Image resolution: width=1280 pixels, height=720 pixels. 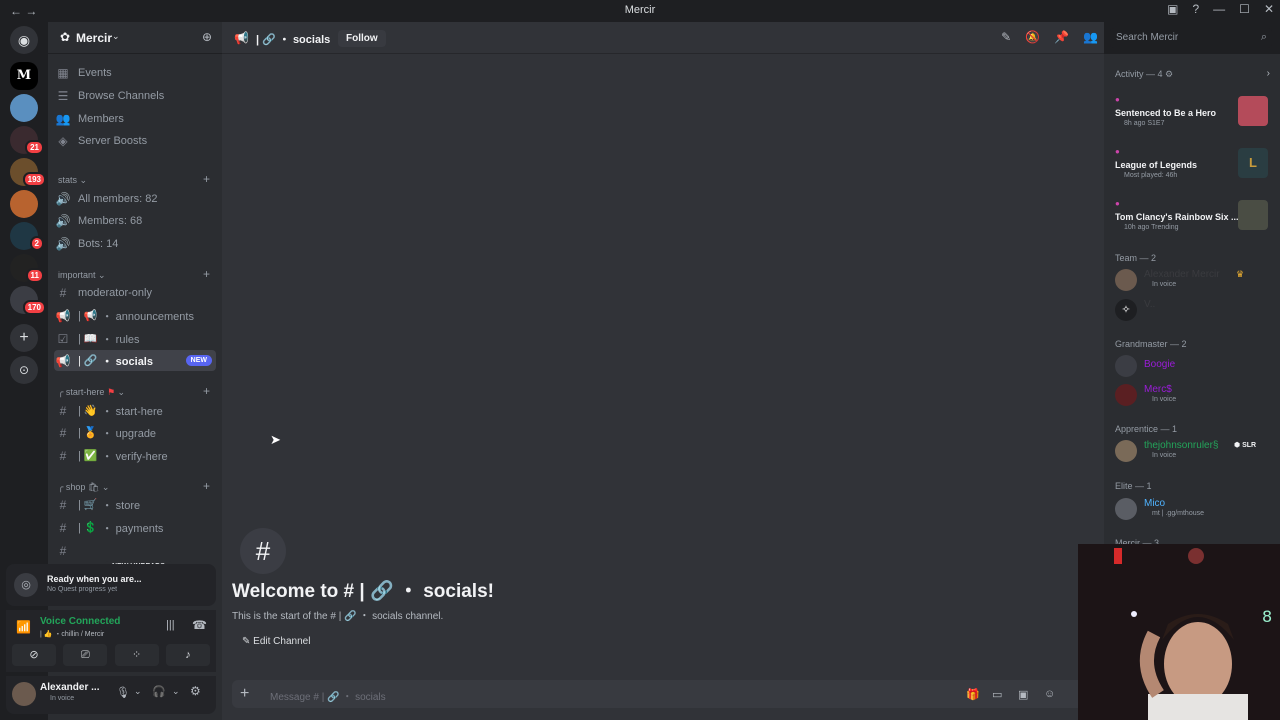 What do you see at coordinates (135, 292) in the screenshot?
I see `channel-moderator-only: # moderator-only` at bounding box center [135, 292].